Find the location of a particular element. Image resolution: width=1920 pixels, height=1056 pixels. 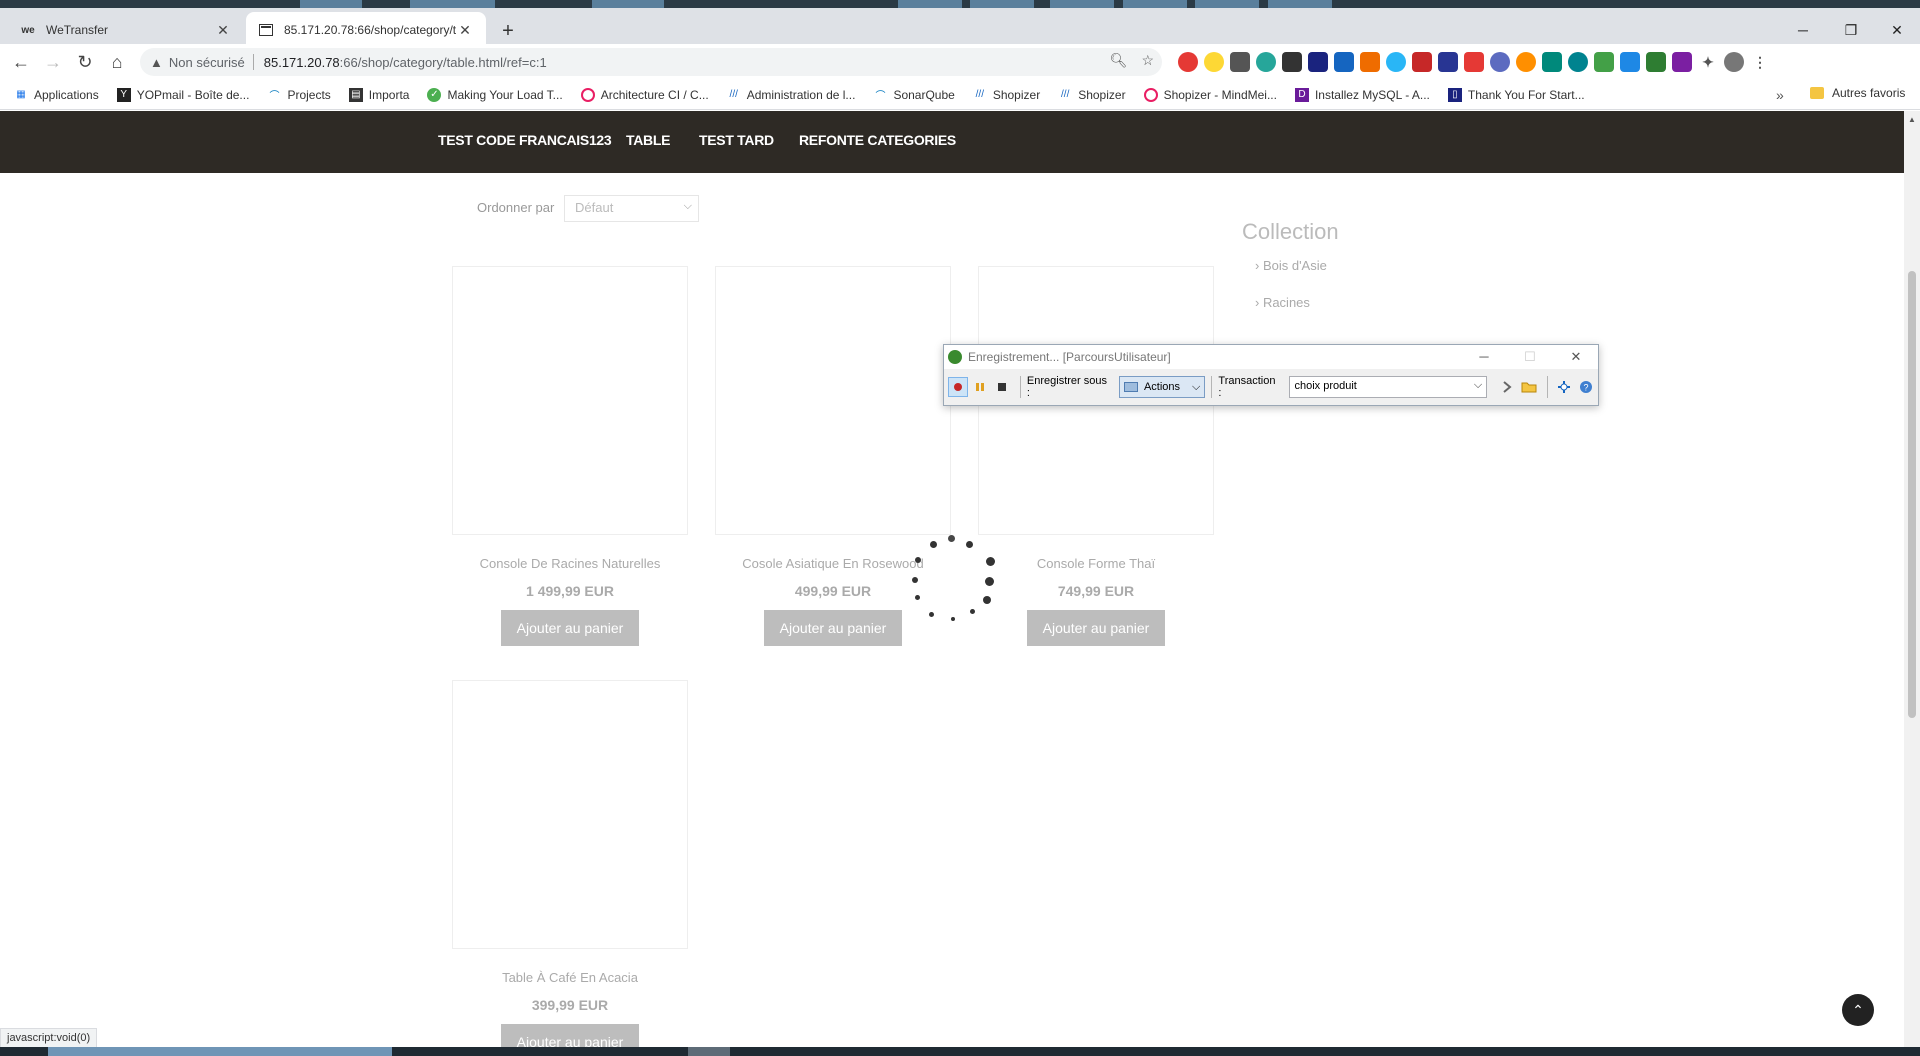

close-button: ✕ is located at coordinates (1576, 357).